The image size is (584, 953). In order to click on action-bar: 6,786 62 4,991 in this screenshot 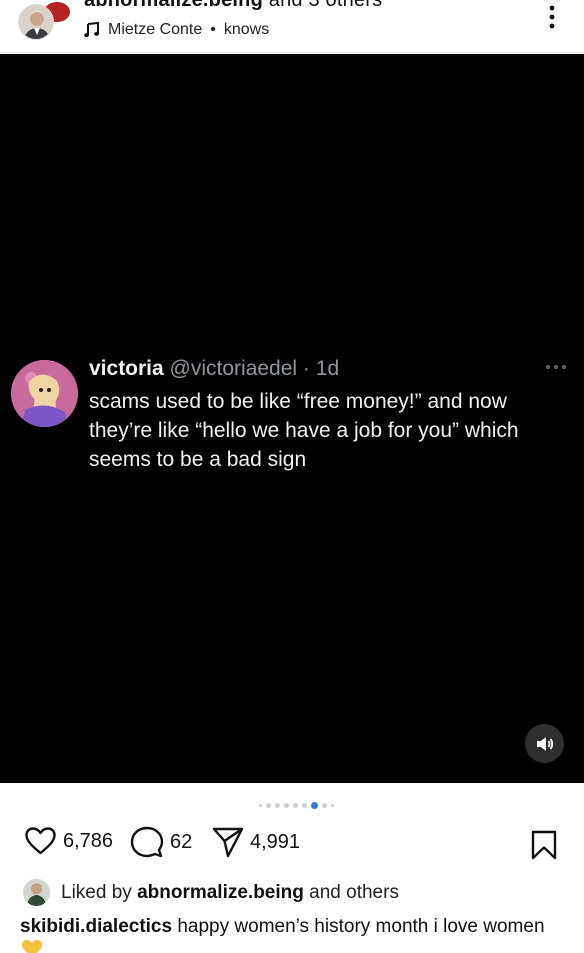, I will do `click(292, 846)`.